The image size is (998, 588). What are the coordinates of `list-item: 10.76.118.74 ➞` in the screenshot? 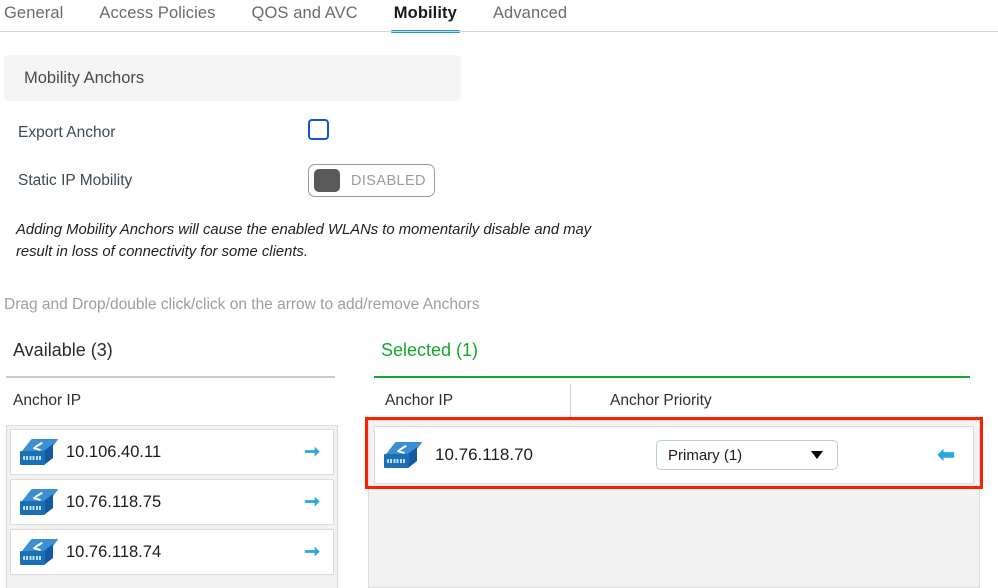 It's located at (172, 552).